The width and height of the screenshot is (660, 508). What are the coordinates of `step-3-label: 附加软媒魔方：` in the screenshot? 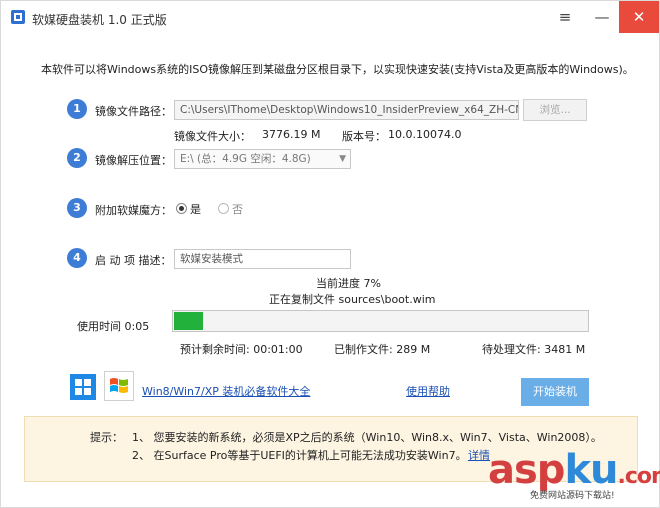 It's located at (133, 210).